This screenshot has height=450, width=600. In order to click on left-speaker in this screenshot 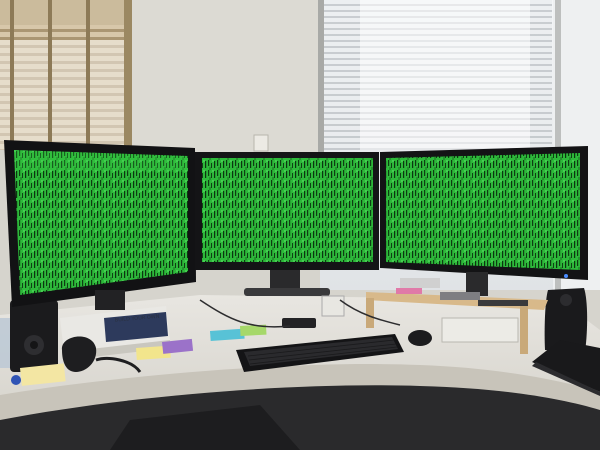, I will do `click(34, 336)`.